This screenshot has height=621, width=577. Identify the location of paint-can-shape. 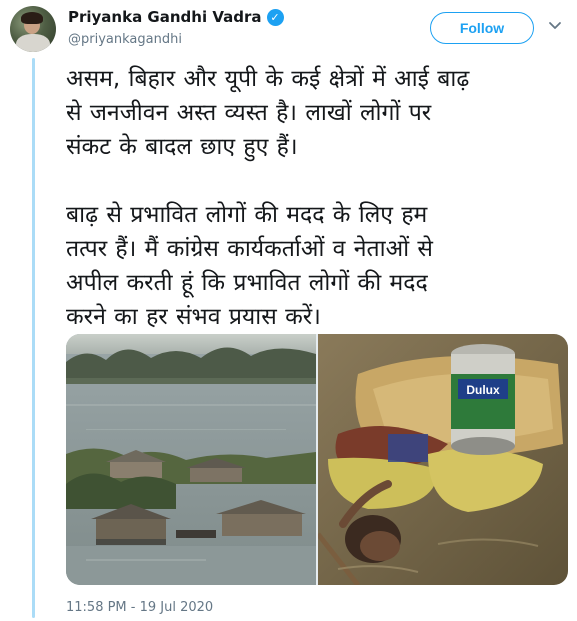
(483, 399).